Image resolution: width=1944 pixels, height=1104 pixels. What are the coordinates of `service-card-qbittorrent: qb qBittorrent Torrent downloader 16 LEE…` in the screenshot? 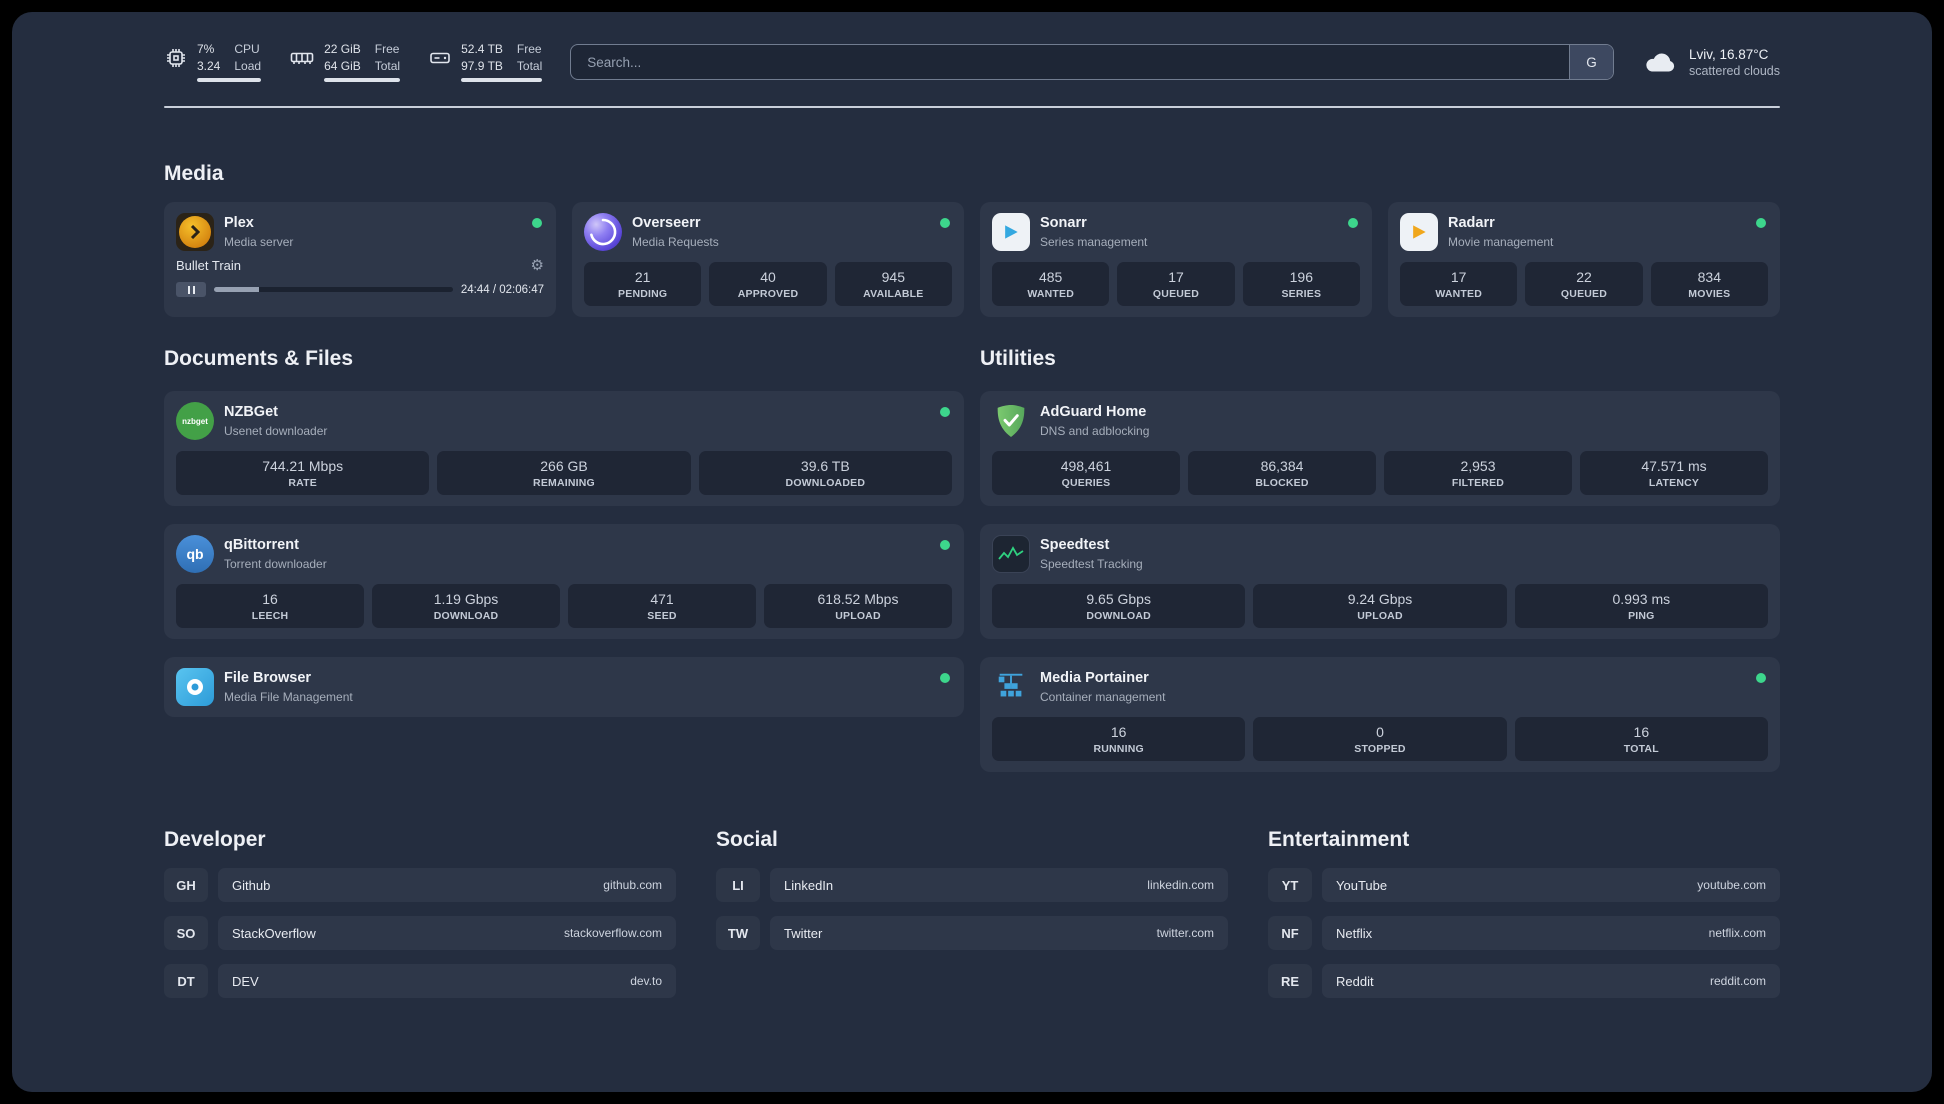 It's located at (564, 582).